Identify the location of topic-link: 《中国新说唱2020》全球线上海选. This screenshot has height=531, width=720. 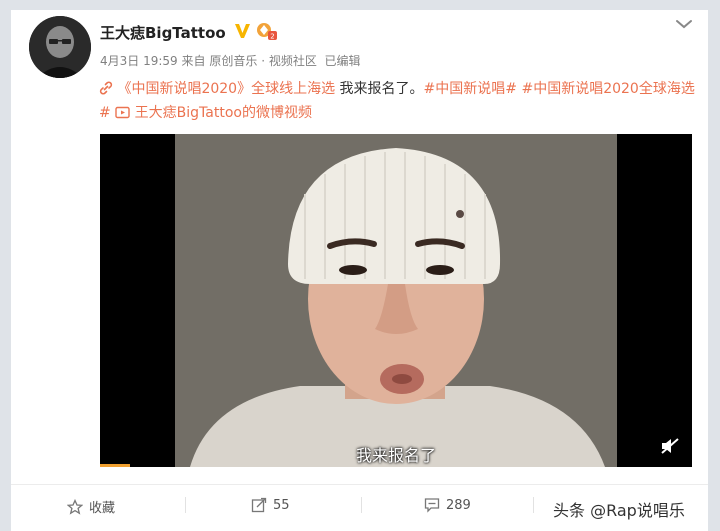
(226, 89).